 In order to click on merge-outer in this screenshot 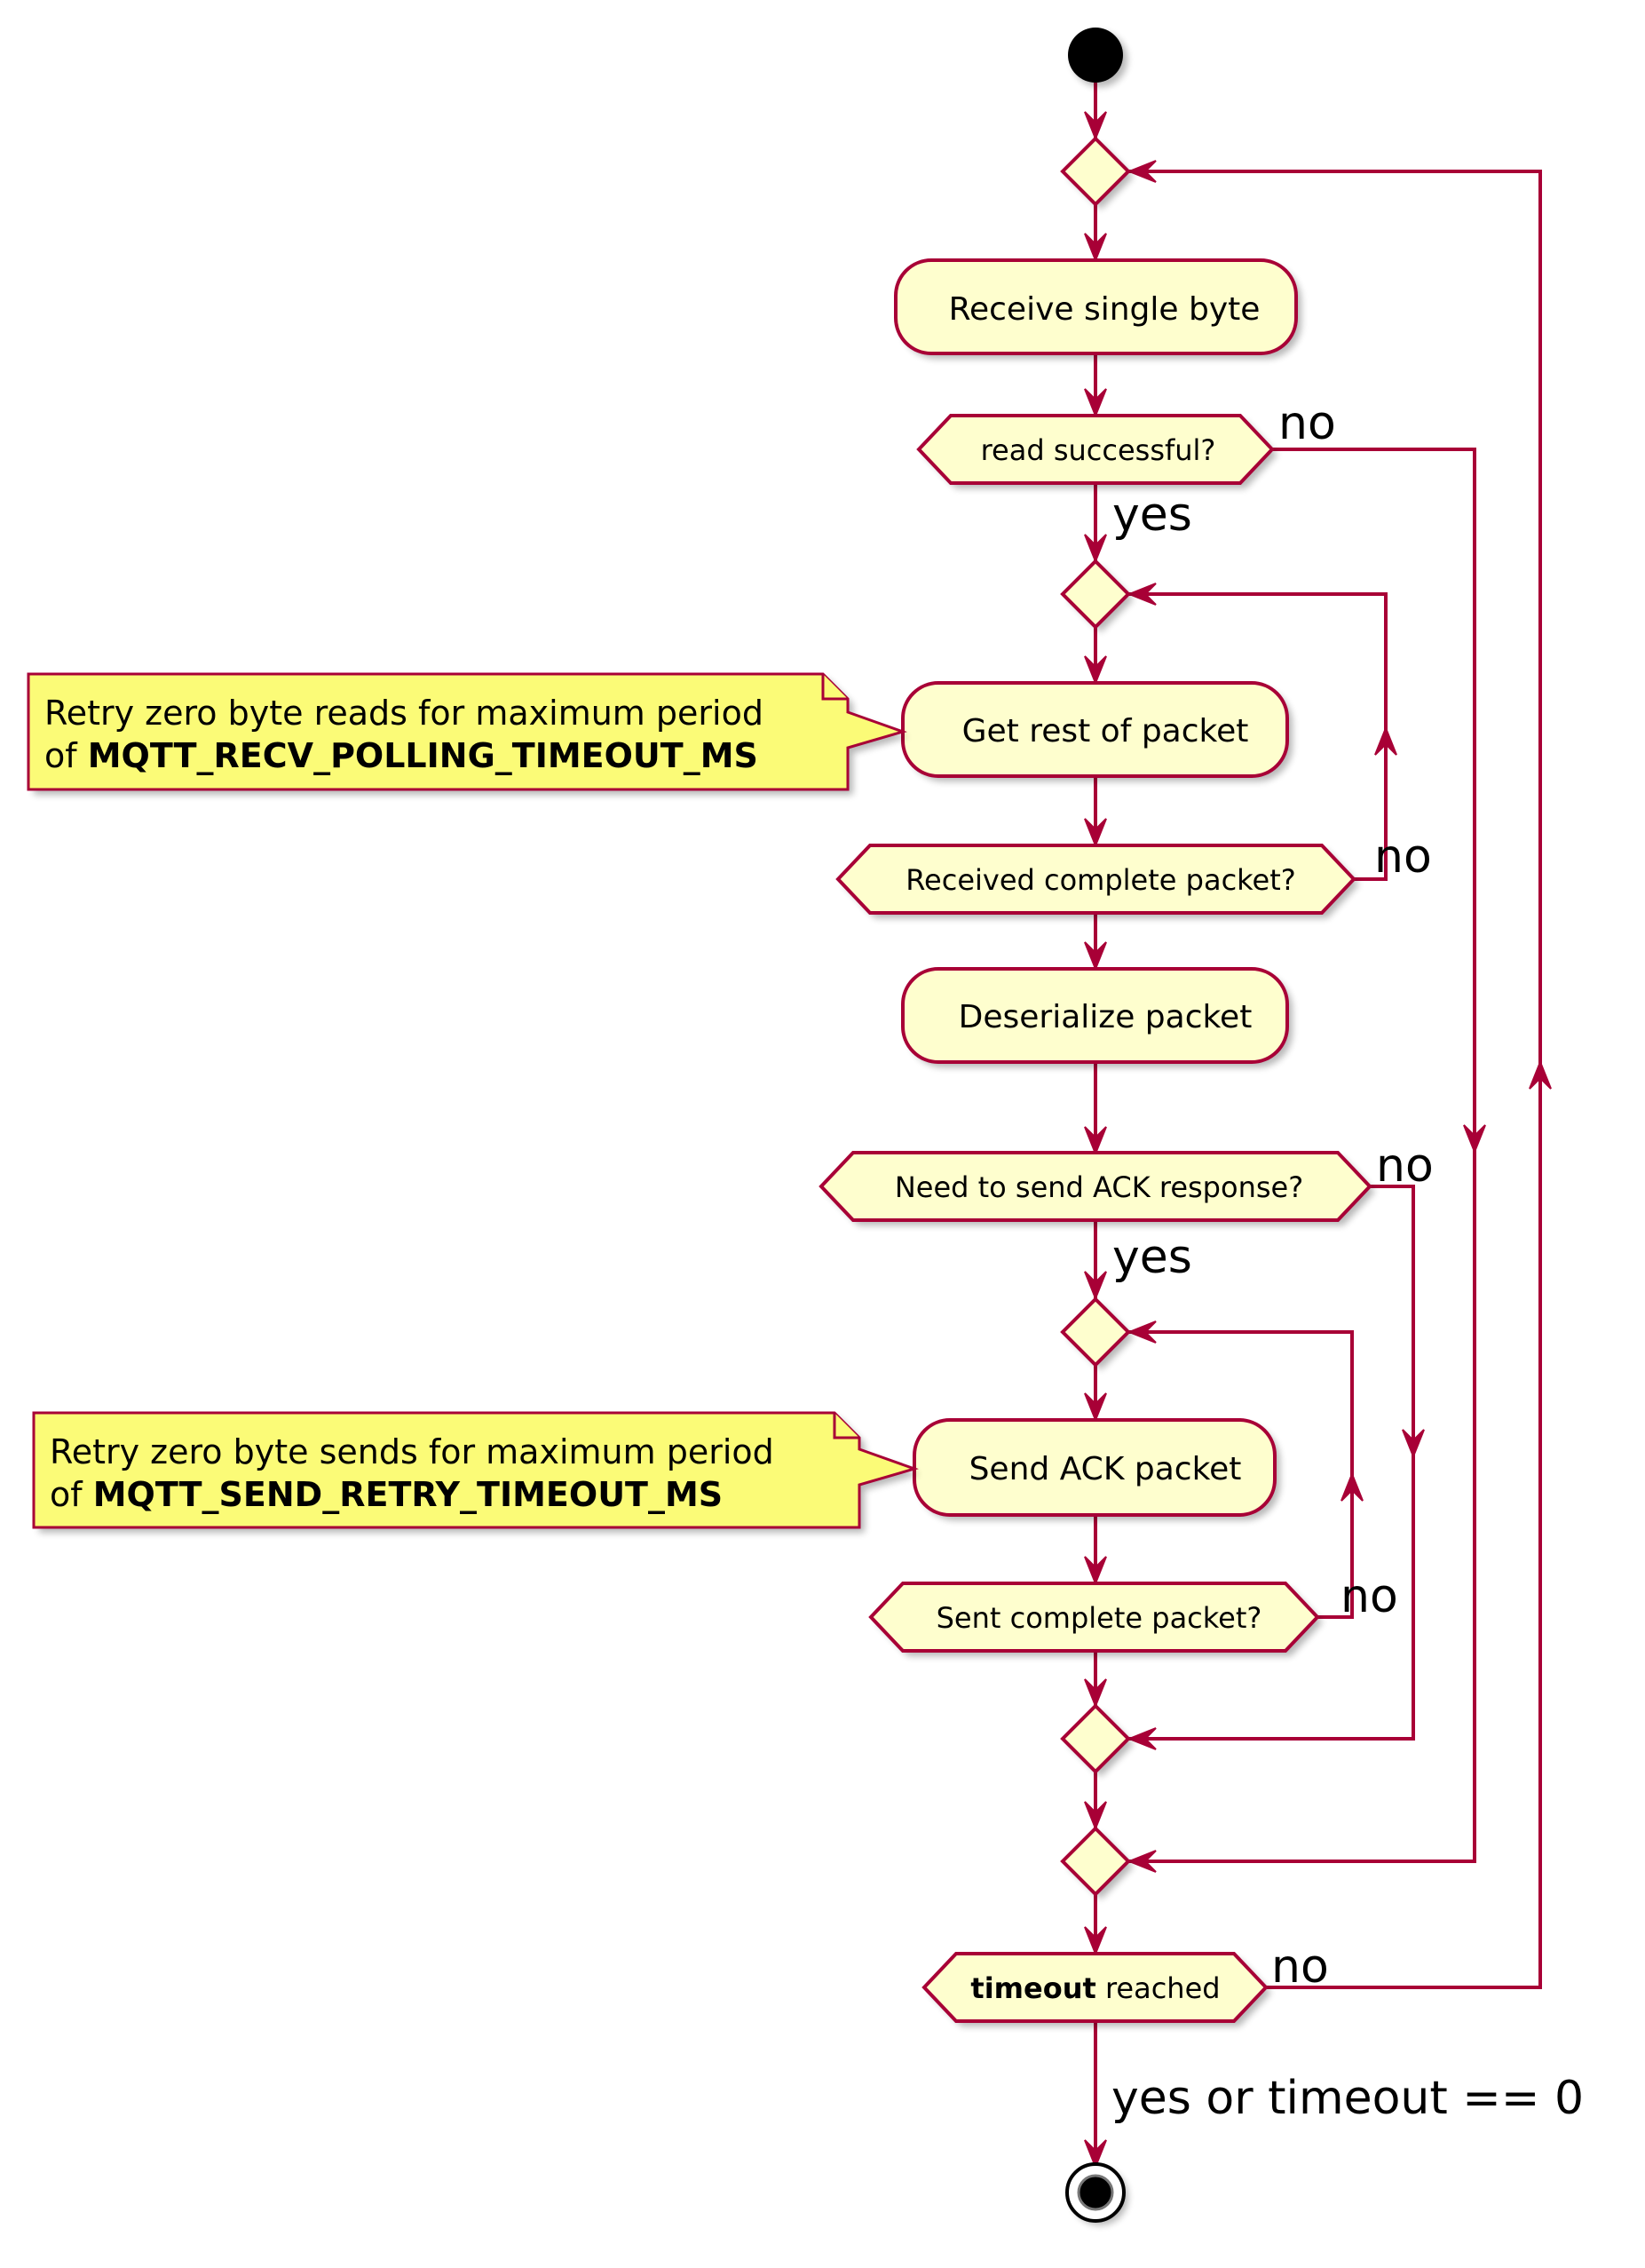, I will do `click(1097, 173)`.